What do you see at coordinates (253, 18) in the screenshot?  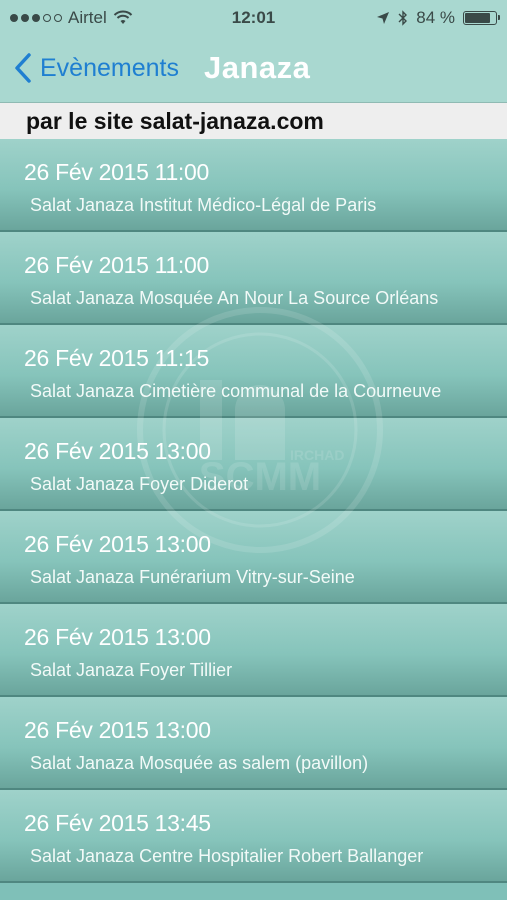 I see `status-bar: Airtel 12:01 84 %` at bounding box center [253, 18].